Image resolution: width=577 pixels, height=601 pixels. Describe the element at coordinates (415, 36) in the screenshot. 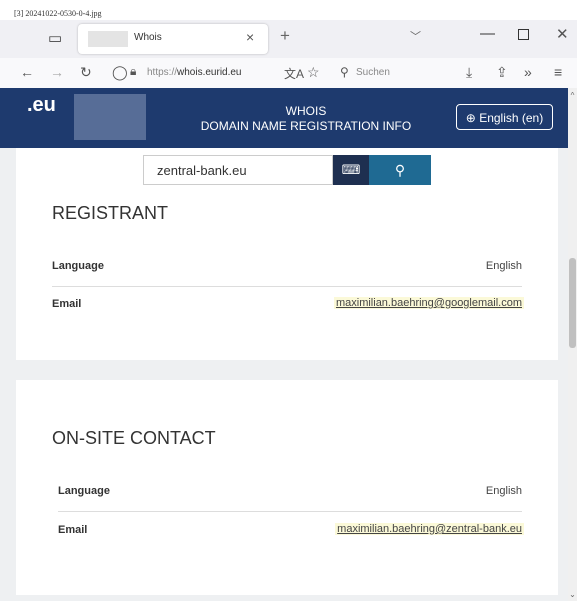

I see `chevron-down-icon: ﹀` at that location.